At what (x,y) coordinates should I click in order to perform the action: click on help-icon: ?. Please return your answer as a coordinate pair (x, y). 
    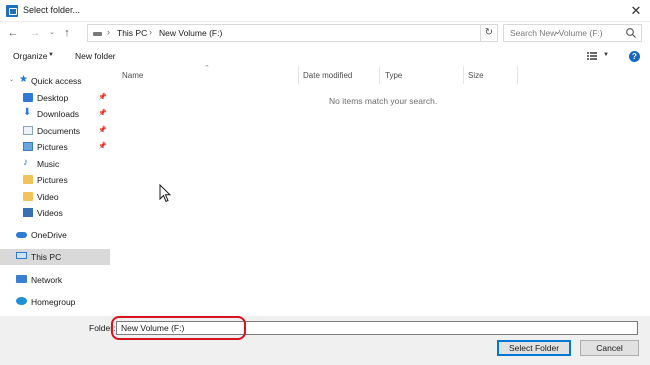
    Looking at the image, I should click on (634, 56).